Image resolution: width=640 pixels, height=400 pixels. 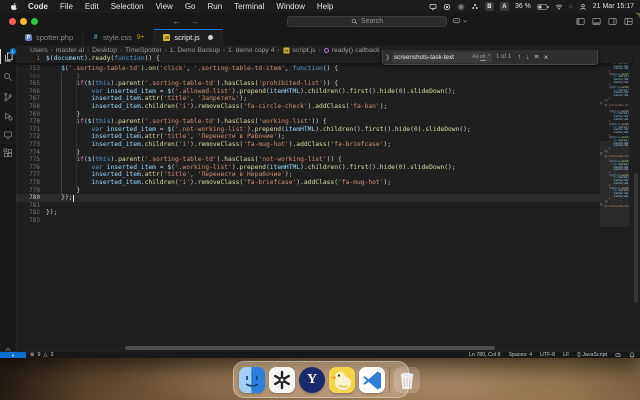 I want to click on hidden-icons-icon: ∴, so click(x=571, y=6).